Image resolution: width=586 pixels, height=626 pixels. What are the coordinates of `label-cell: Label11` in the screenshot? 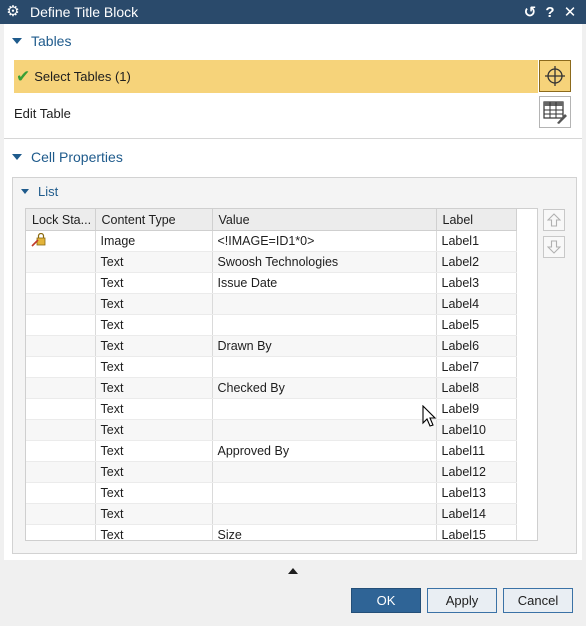 It's located at (476, 451).